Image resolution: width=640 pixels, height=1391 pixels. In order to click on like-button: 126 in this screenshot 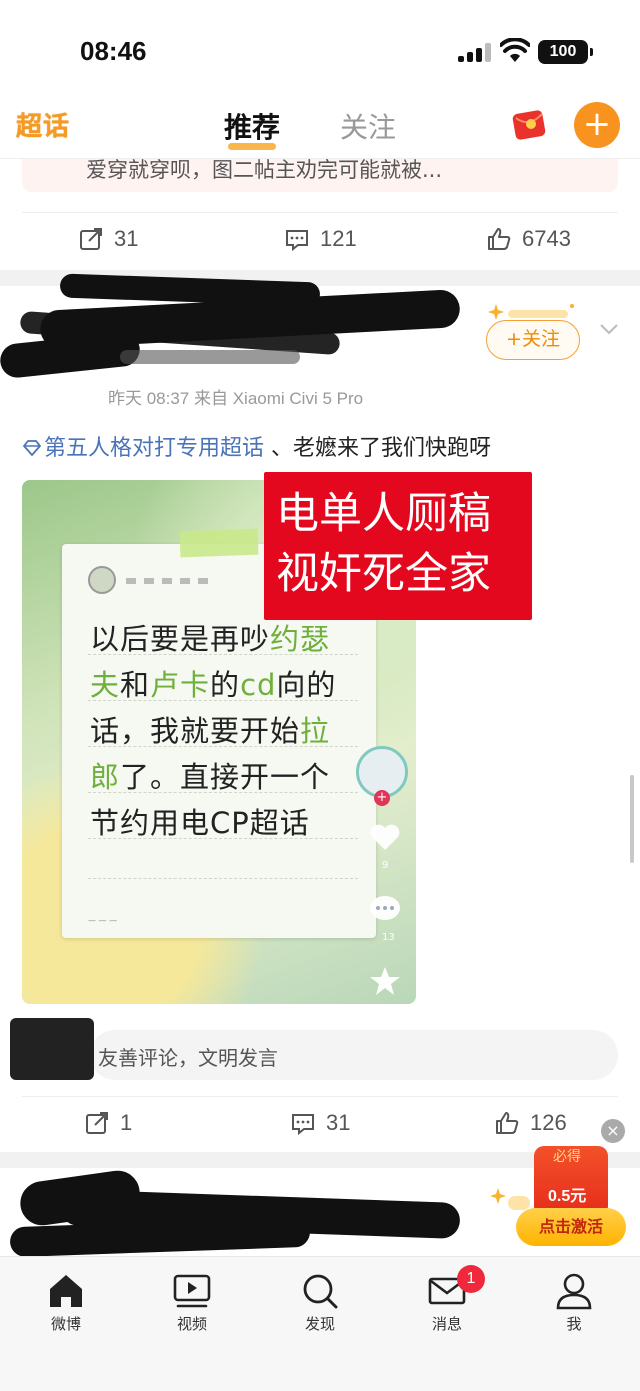, I will do `click(530, 1123)`.